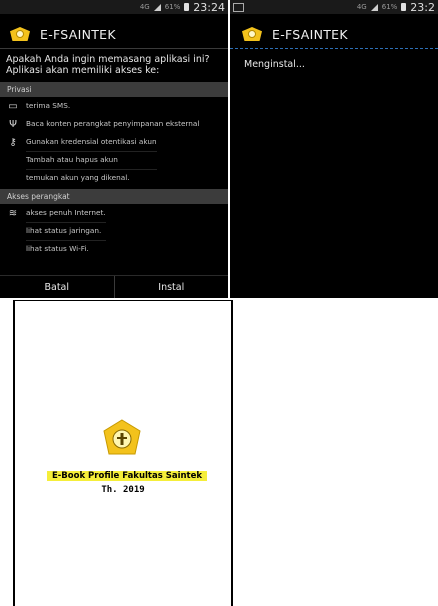  I want to click on permission-text: akses penuh Internet., so click(66, 215).